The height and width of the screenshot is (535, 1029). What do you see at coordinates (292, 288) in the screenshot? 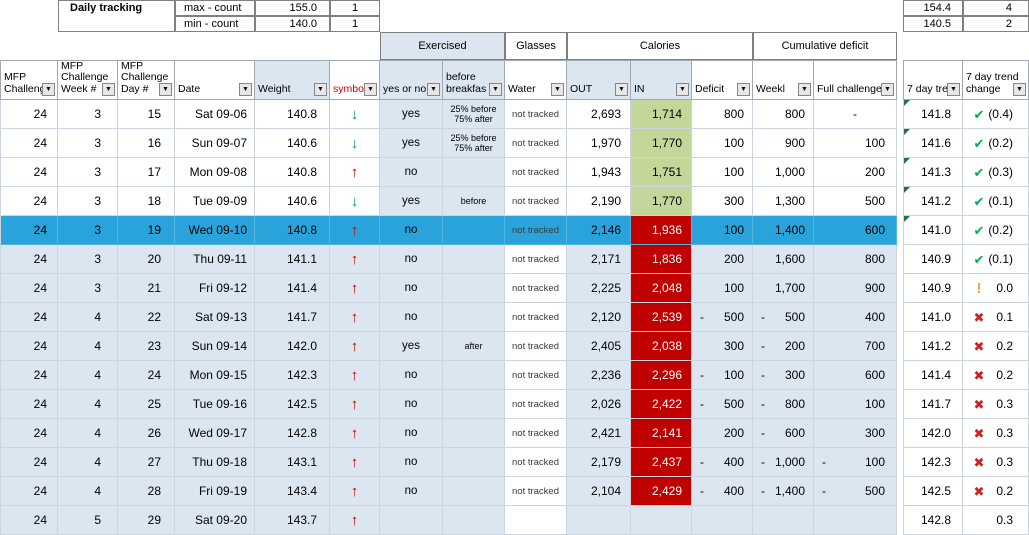
I see `cell-weight: 141.4` at bounding box center [292, 288].